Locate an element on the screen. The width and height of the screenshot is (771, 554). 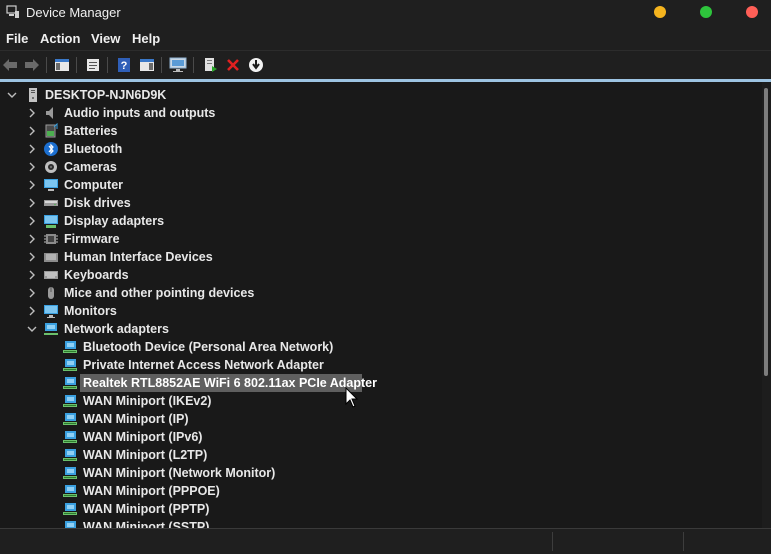
tree-device-item: WAN Miniport (IP) is located at coordinates (381, 419).